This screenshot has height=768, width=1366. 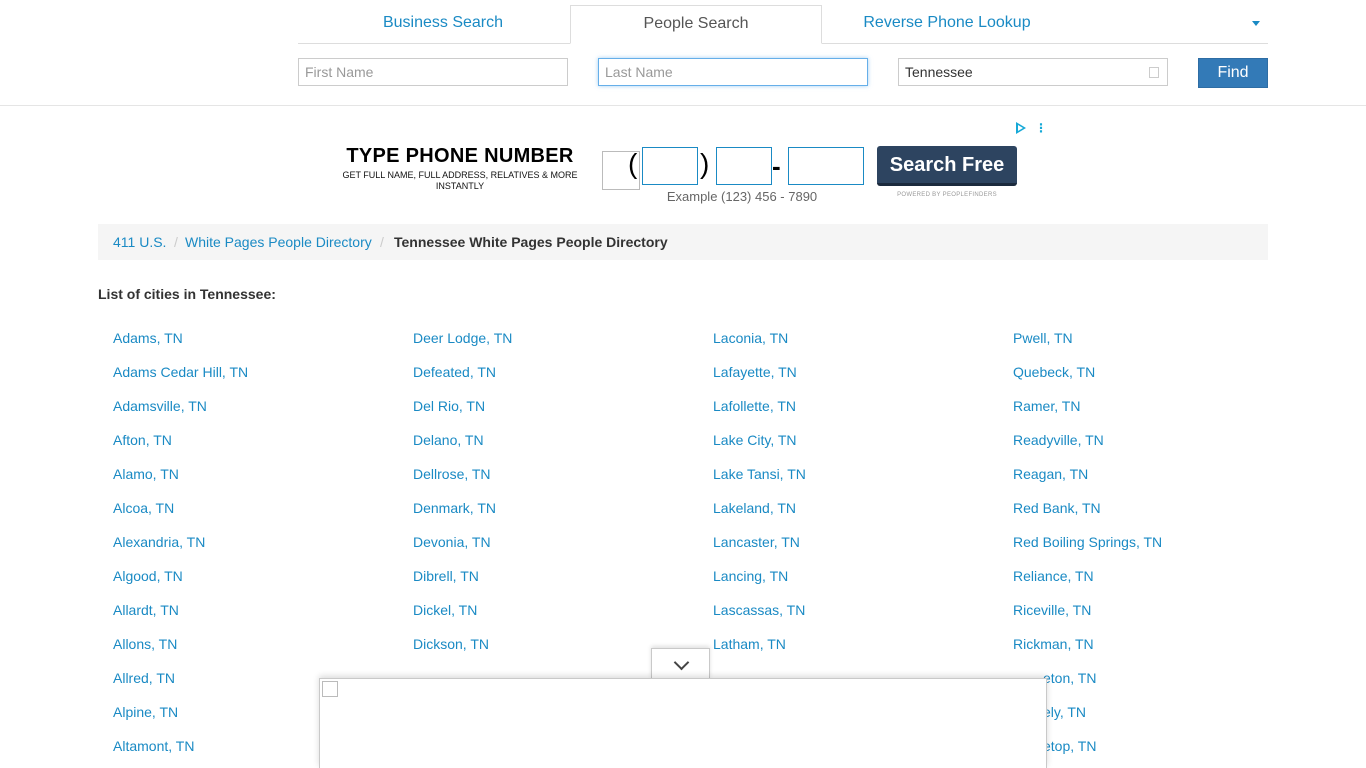 What do you see at coordinates (947, 23) in the screenshot?
I see `tab-reverse-phone-lookup: Reverse Phone Lookup` at bounding box center [947, 23].